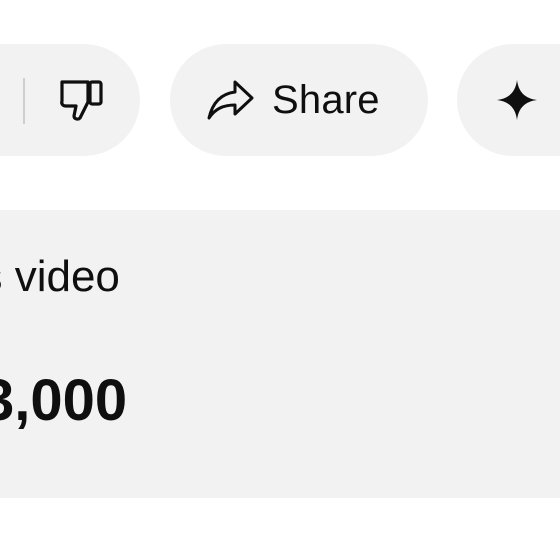  I want to click on share-button: Share, so click(299, 100).